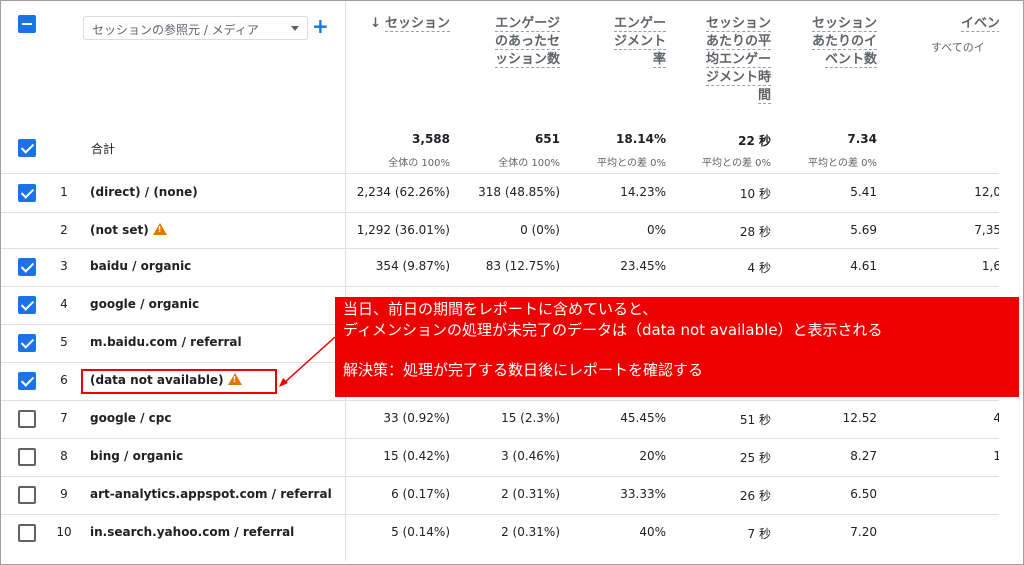  What do you see at coordinates (64, 380) in the screenshot?
I see `row-number: 6` at bounding box center [64, 380].